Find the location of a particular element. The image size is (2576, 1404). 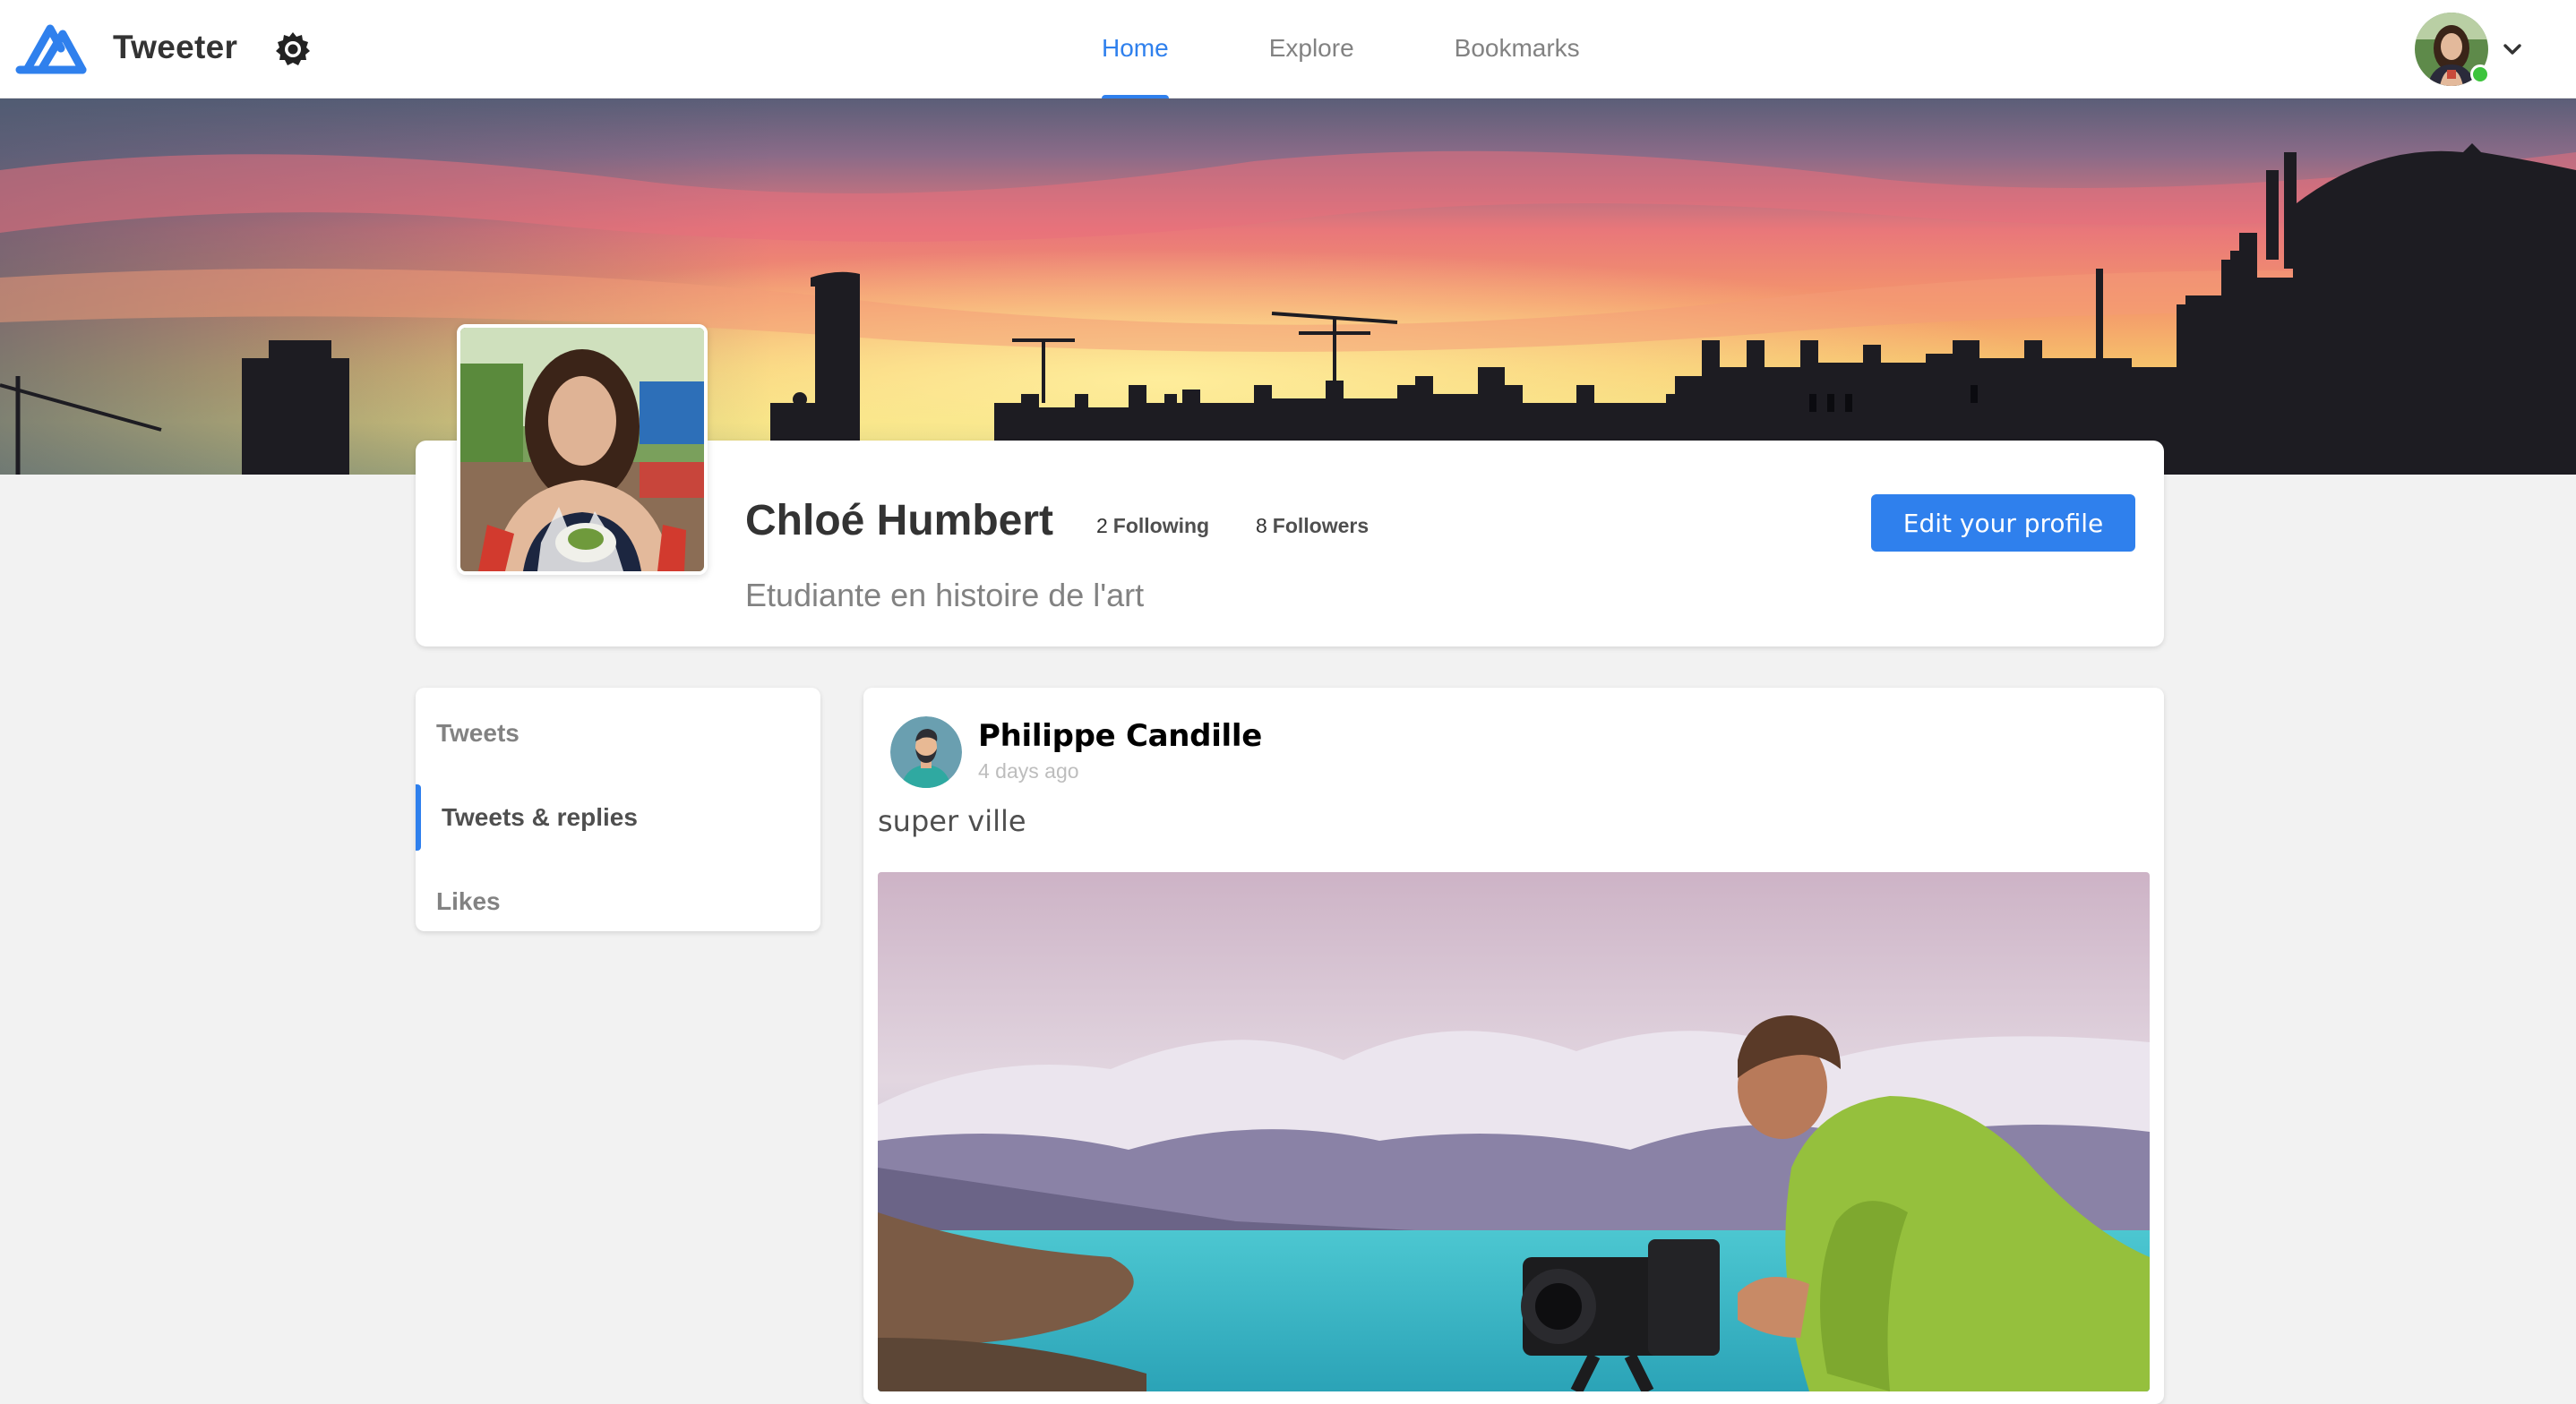

tweet-author-avatar-image is located at coordinates (926, 752).